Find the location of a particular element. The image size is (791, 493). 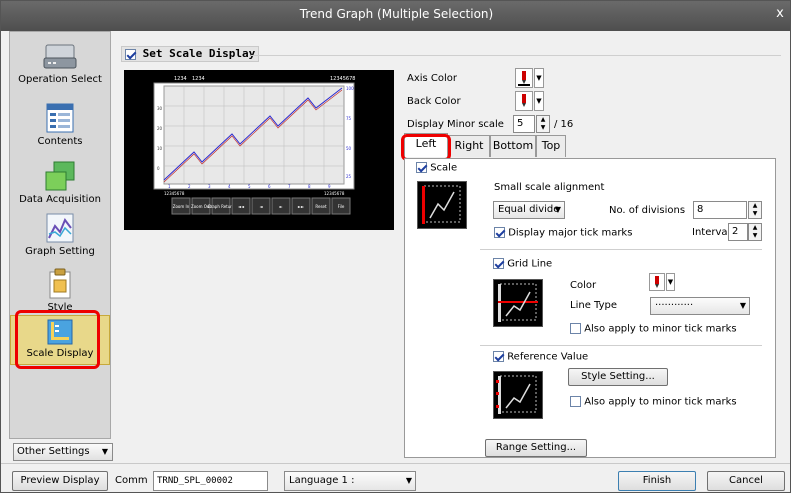

highlight-left-tab is located at coordinates (426, 147).